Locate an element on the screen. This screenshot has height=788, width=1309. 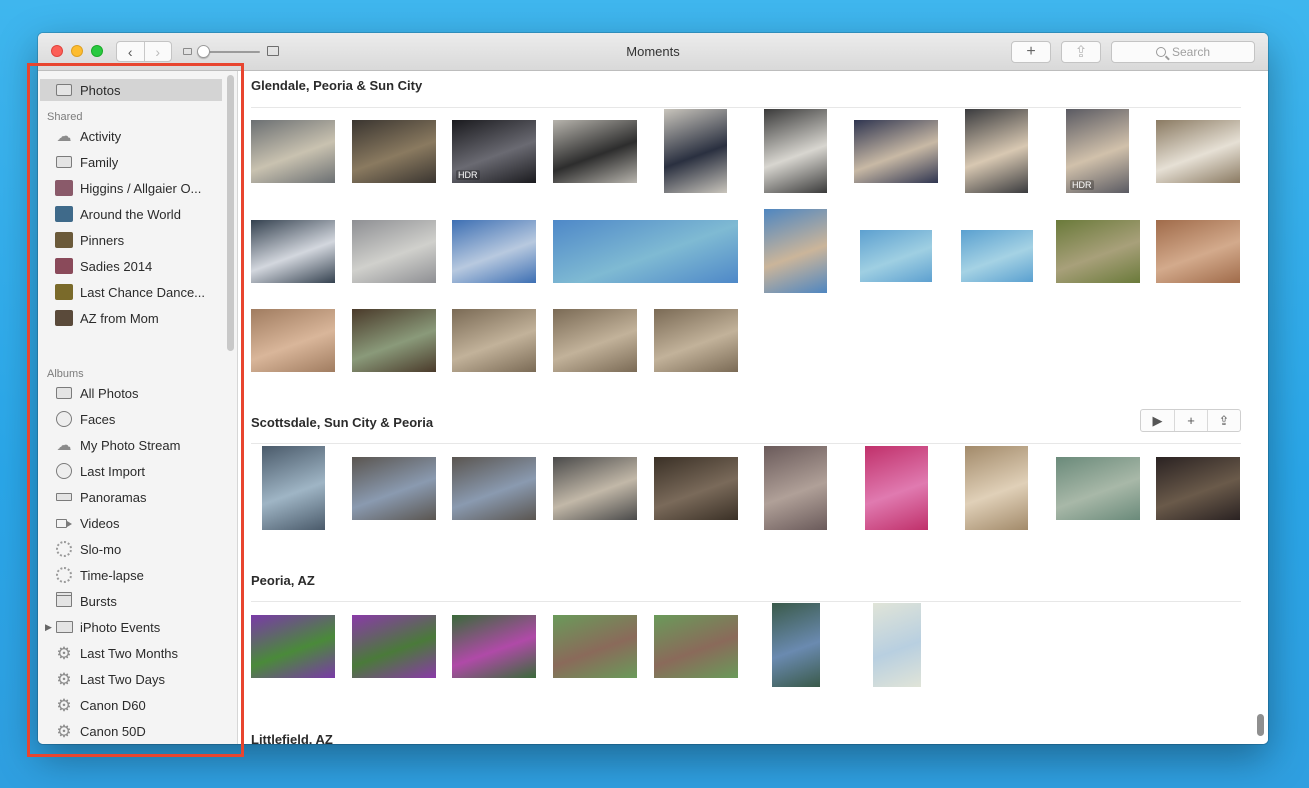
sidebar-item-last-import: Last Import is located at coordinates (137, 471).